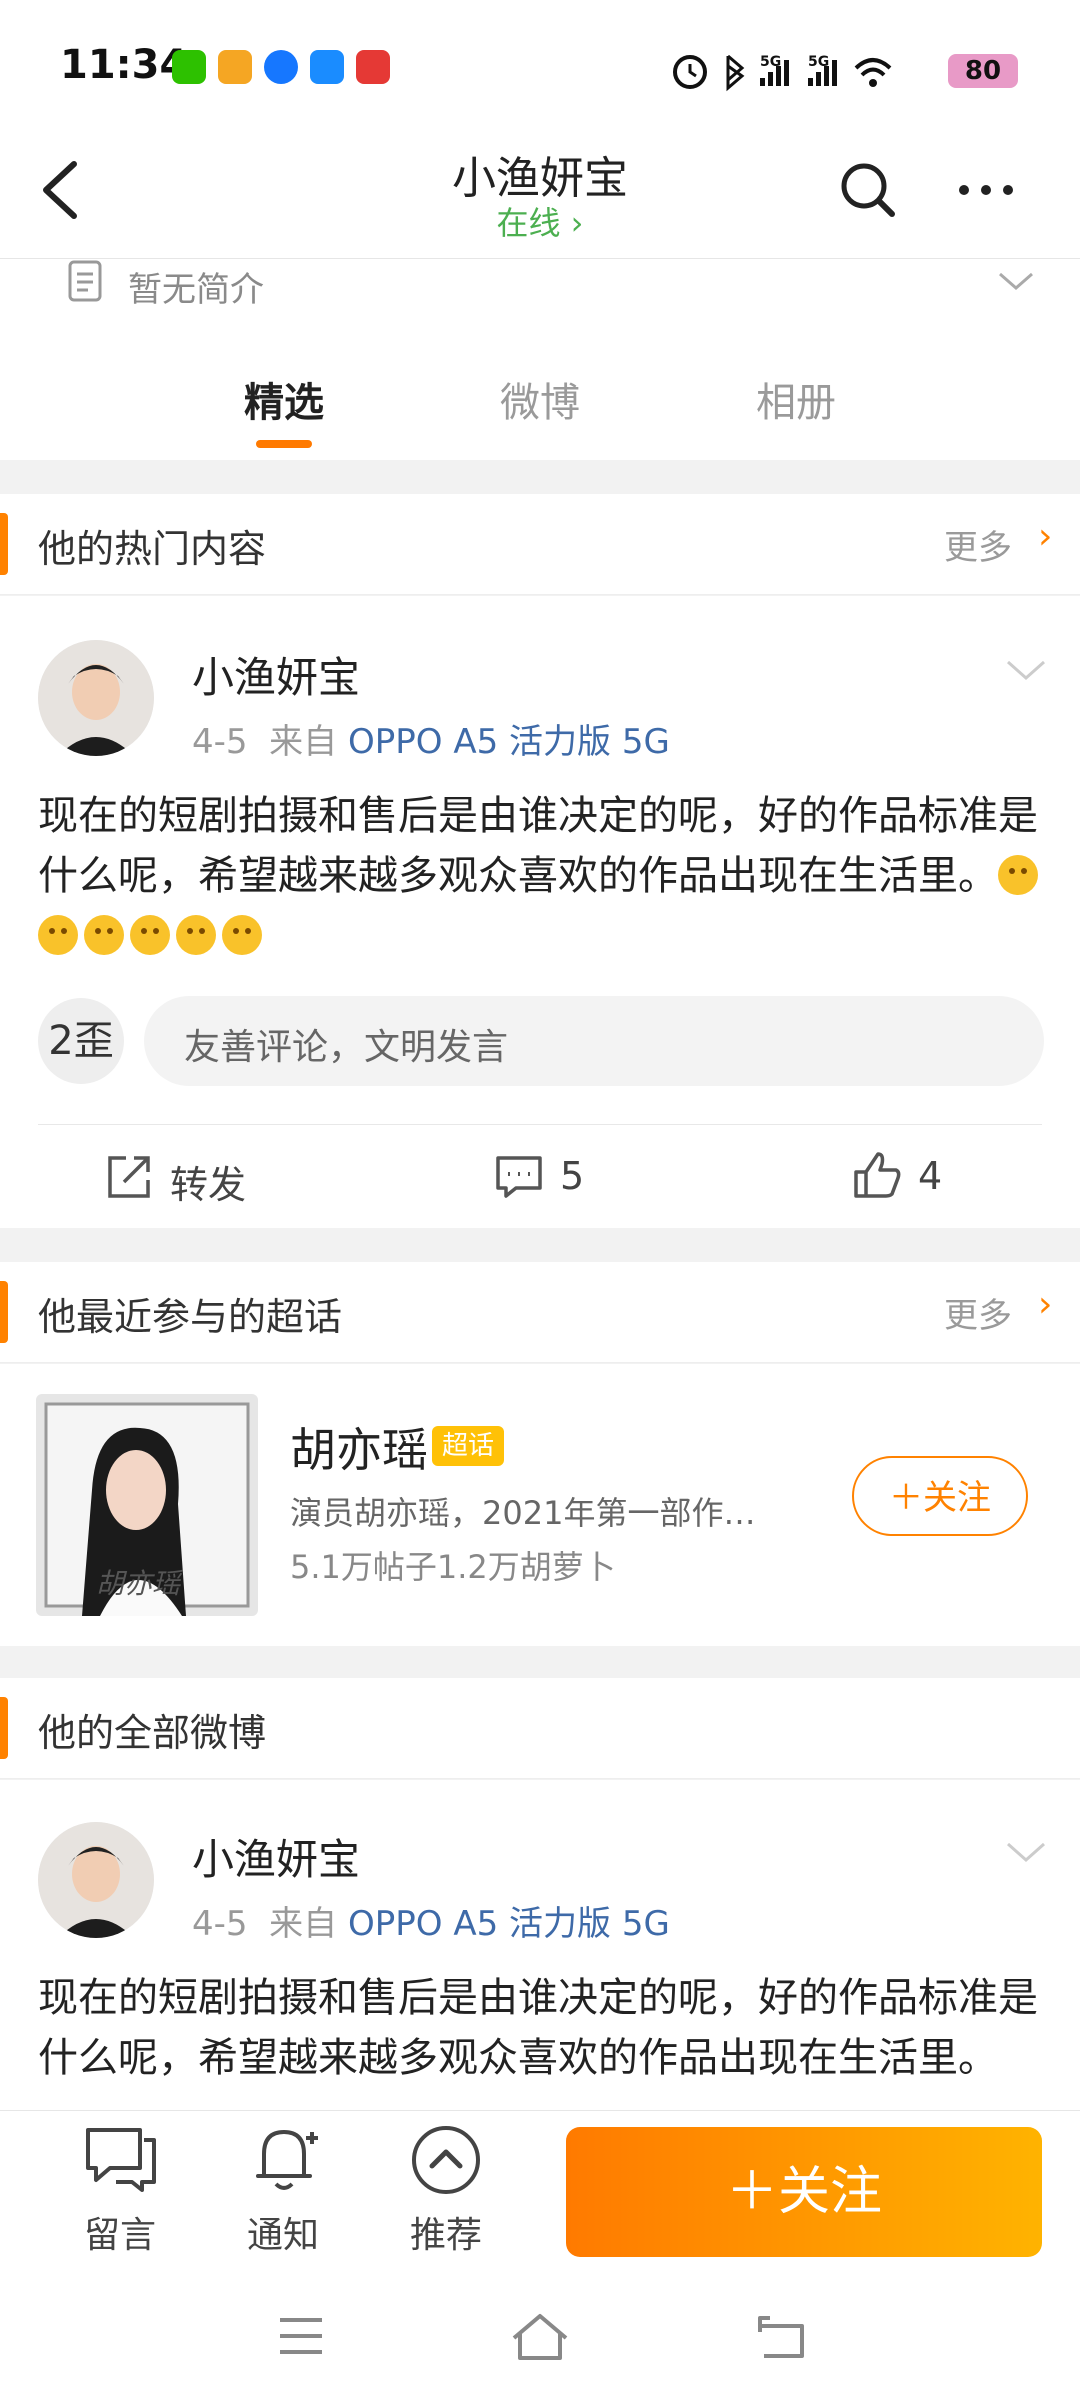  Describe the element at coordinates (208, 1181) in the screenshot. I see `repost-label: 转发` at that location.